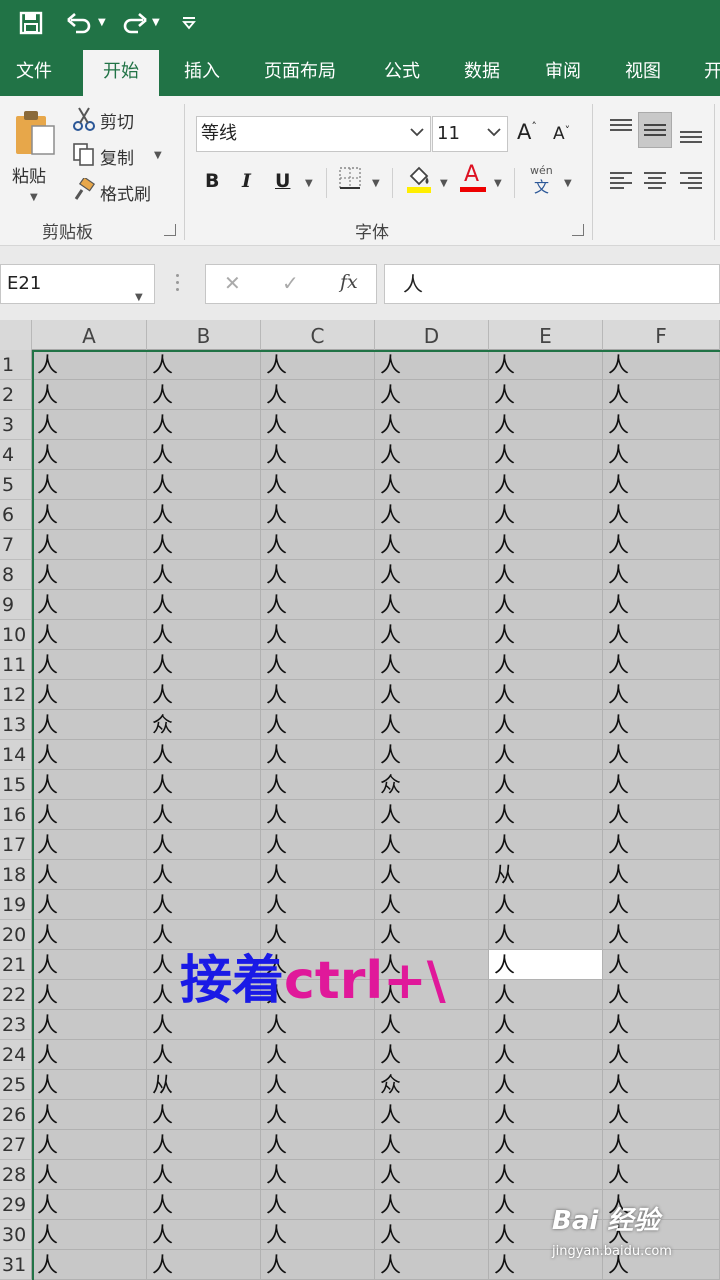 The height and width of the screenshot is (1280, 720). I want to click on cell-c6: 人, so click(318, 515).